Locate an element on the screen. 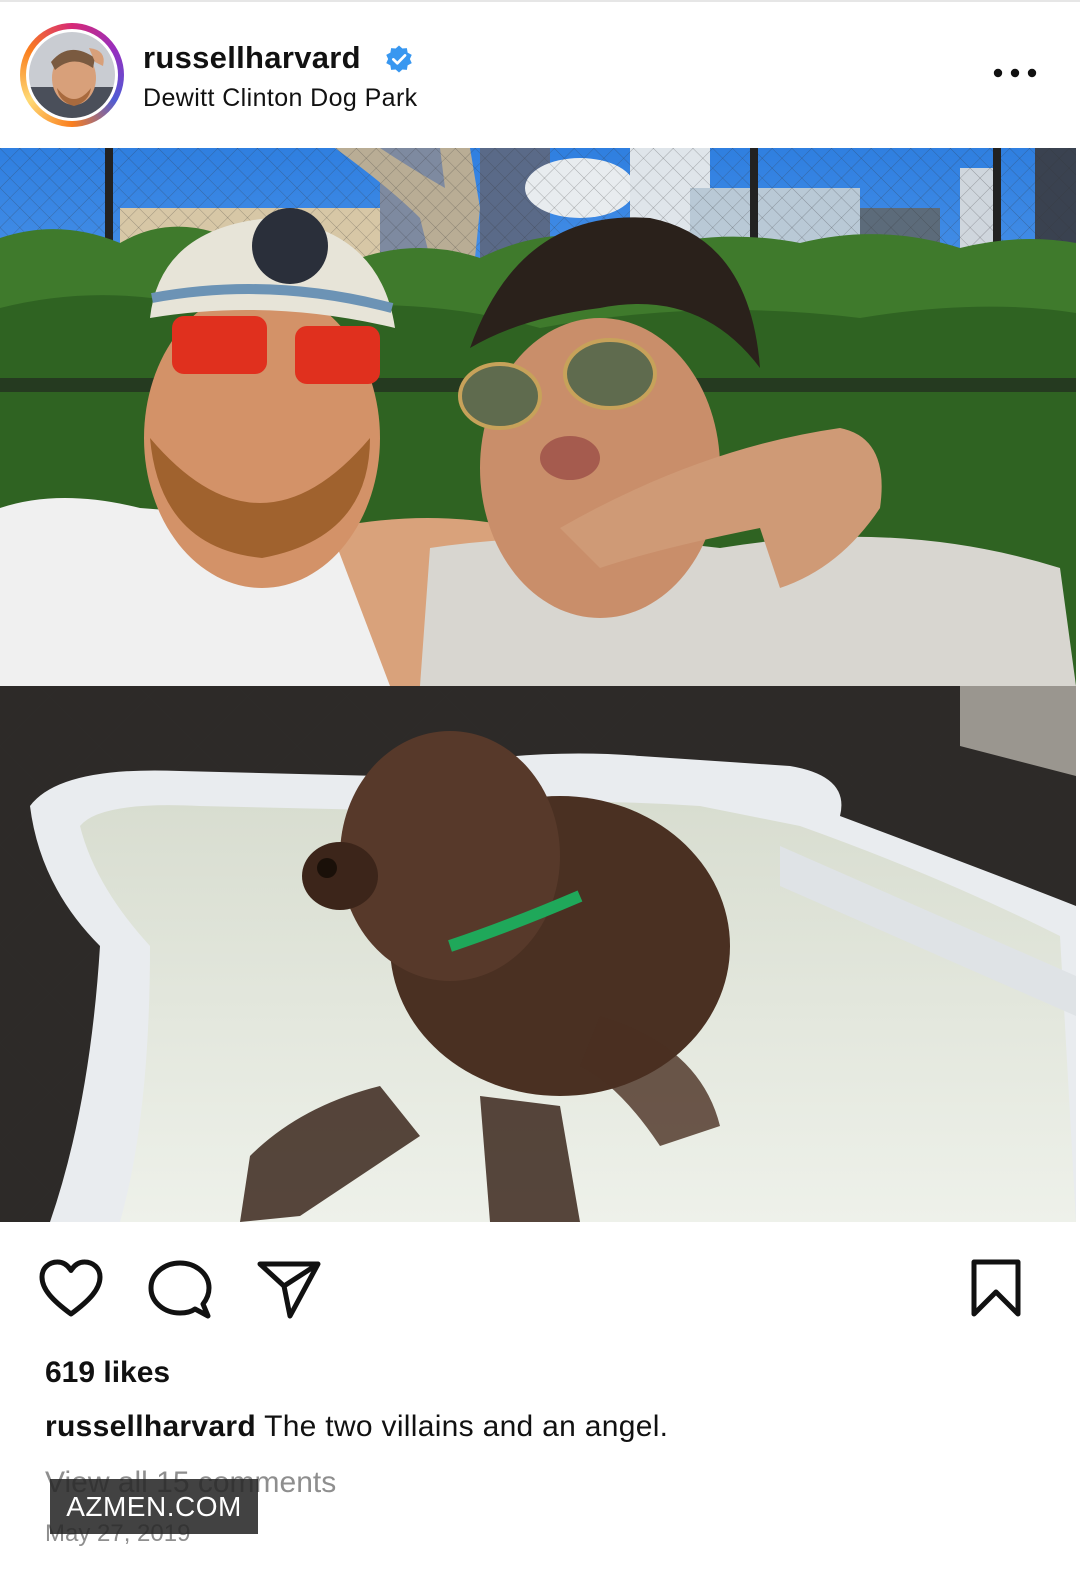  bookmark-icon is located at coordinates (996, 1288).